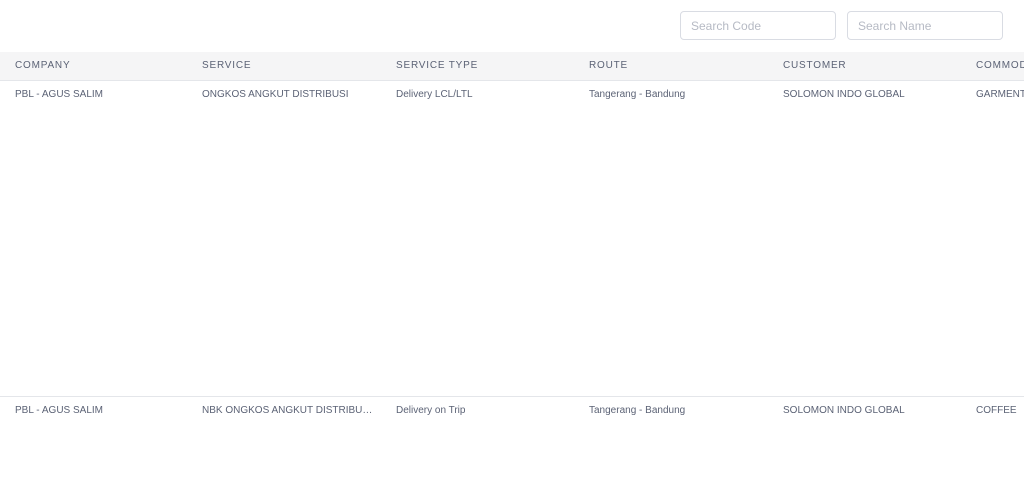  I want to click on cell-service: ONGKOS ANGKUT DISTRIBUSI, so click(275, 94).